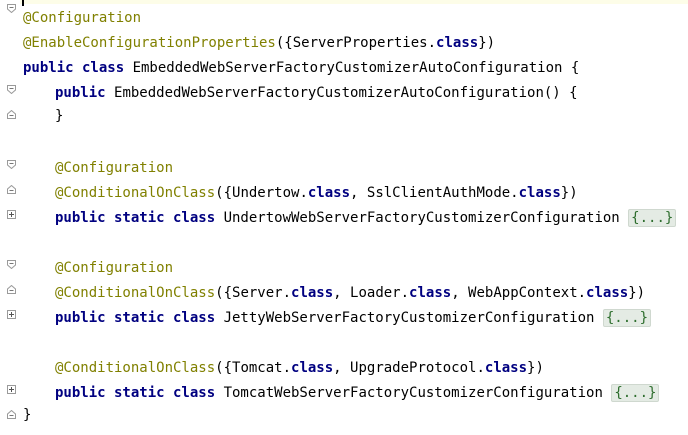 The width and height of the screenshot is (688, 435). I want to click on keyword-token: public class, so click(78, 68).